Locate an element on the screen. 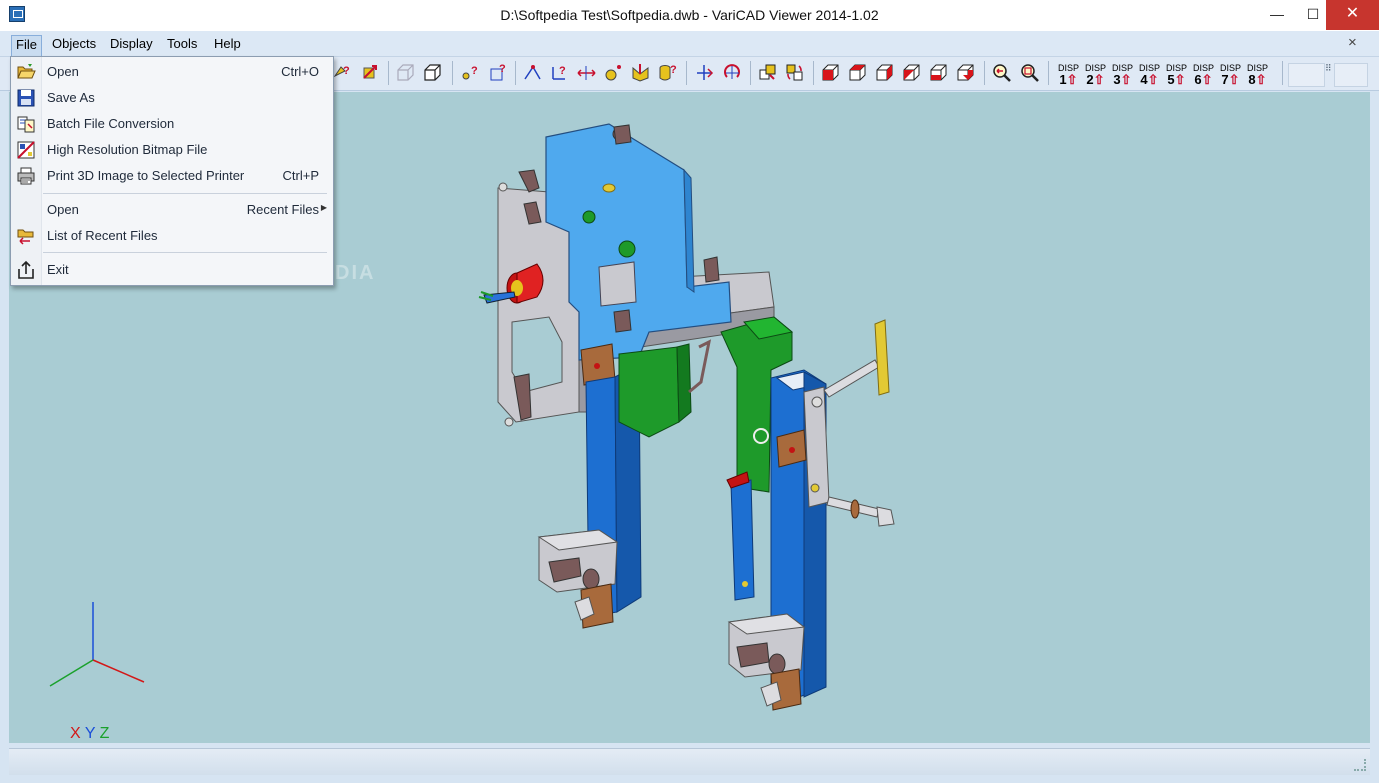 This screenshot has width=1379, height=783. distance-query-icon: ? is located at coordinates (470, 72).